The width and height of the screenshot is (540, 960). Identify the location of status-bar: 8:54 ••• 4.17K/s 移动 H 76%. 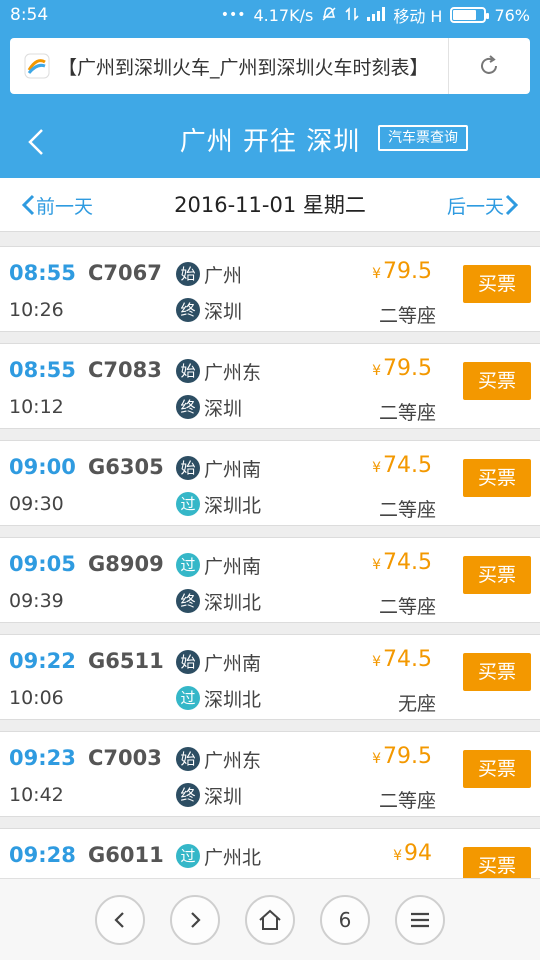
(270, 15).